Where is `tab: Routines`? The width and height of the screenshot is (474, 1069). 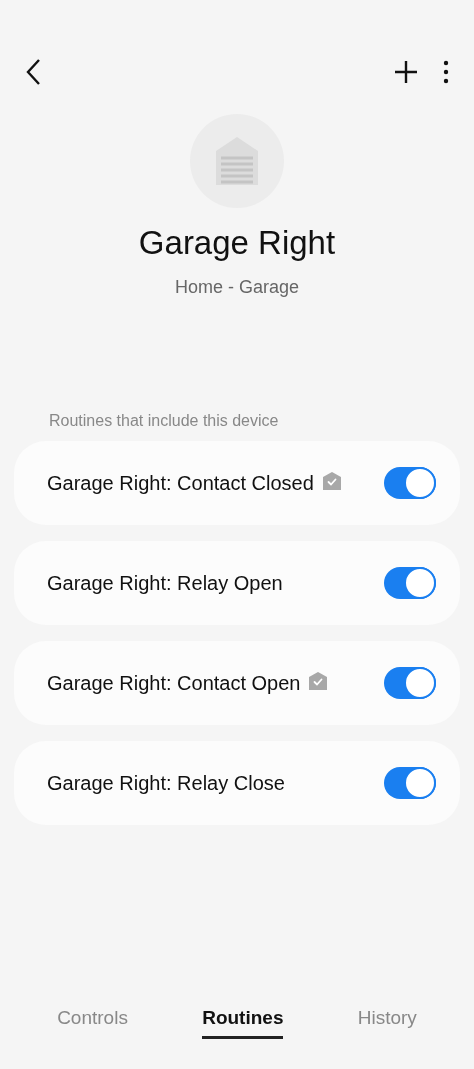
tab: Routines is located at coordinates (243, 1021).